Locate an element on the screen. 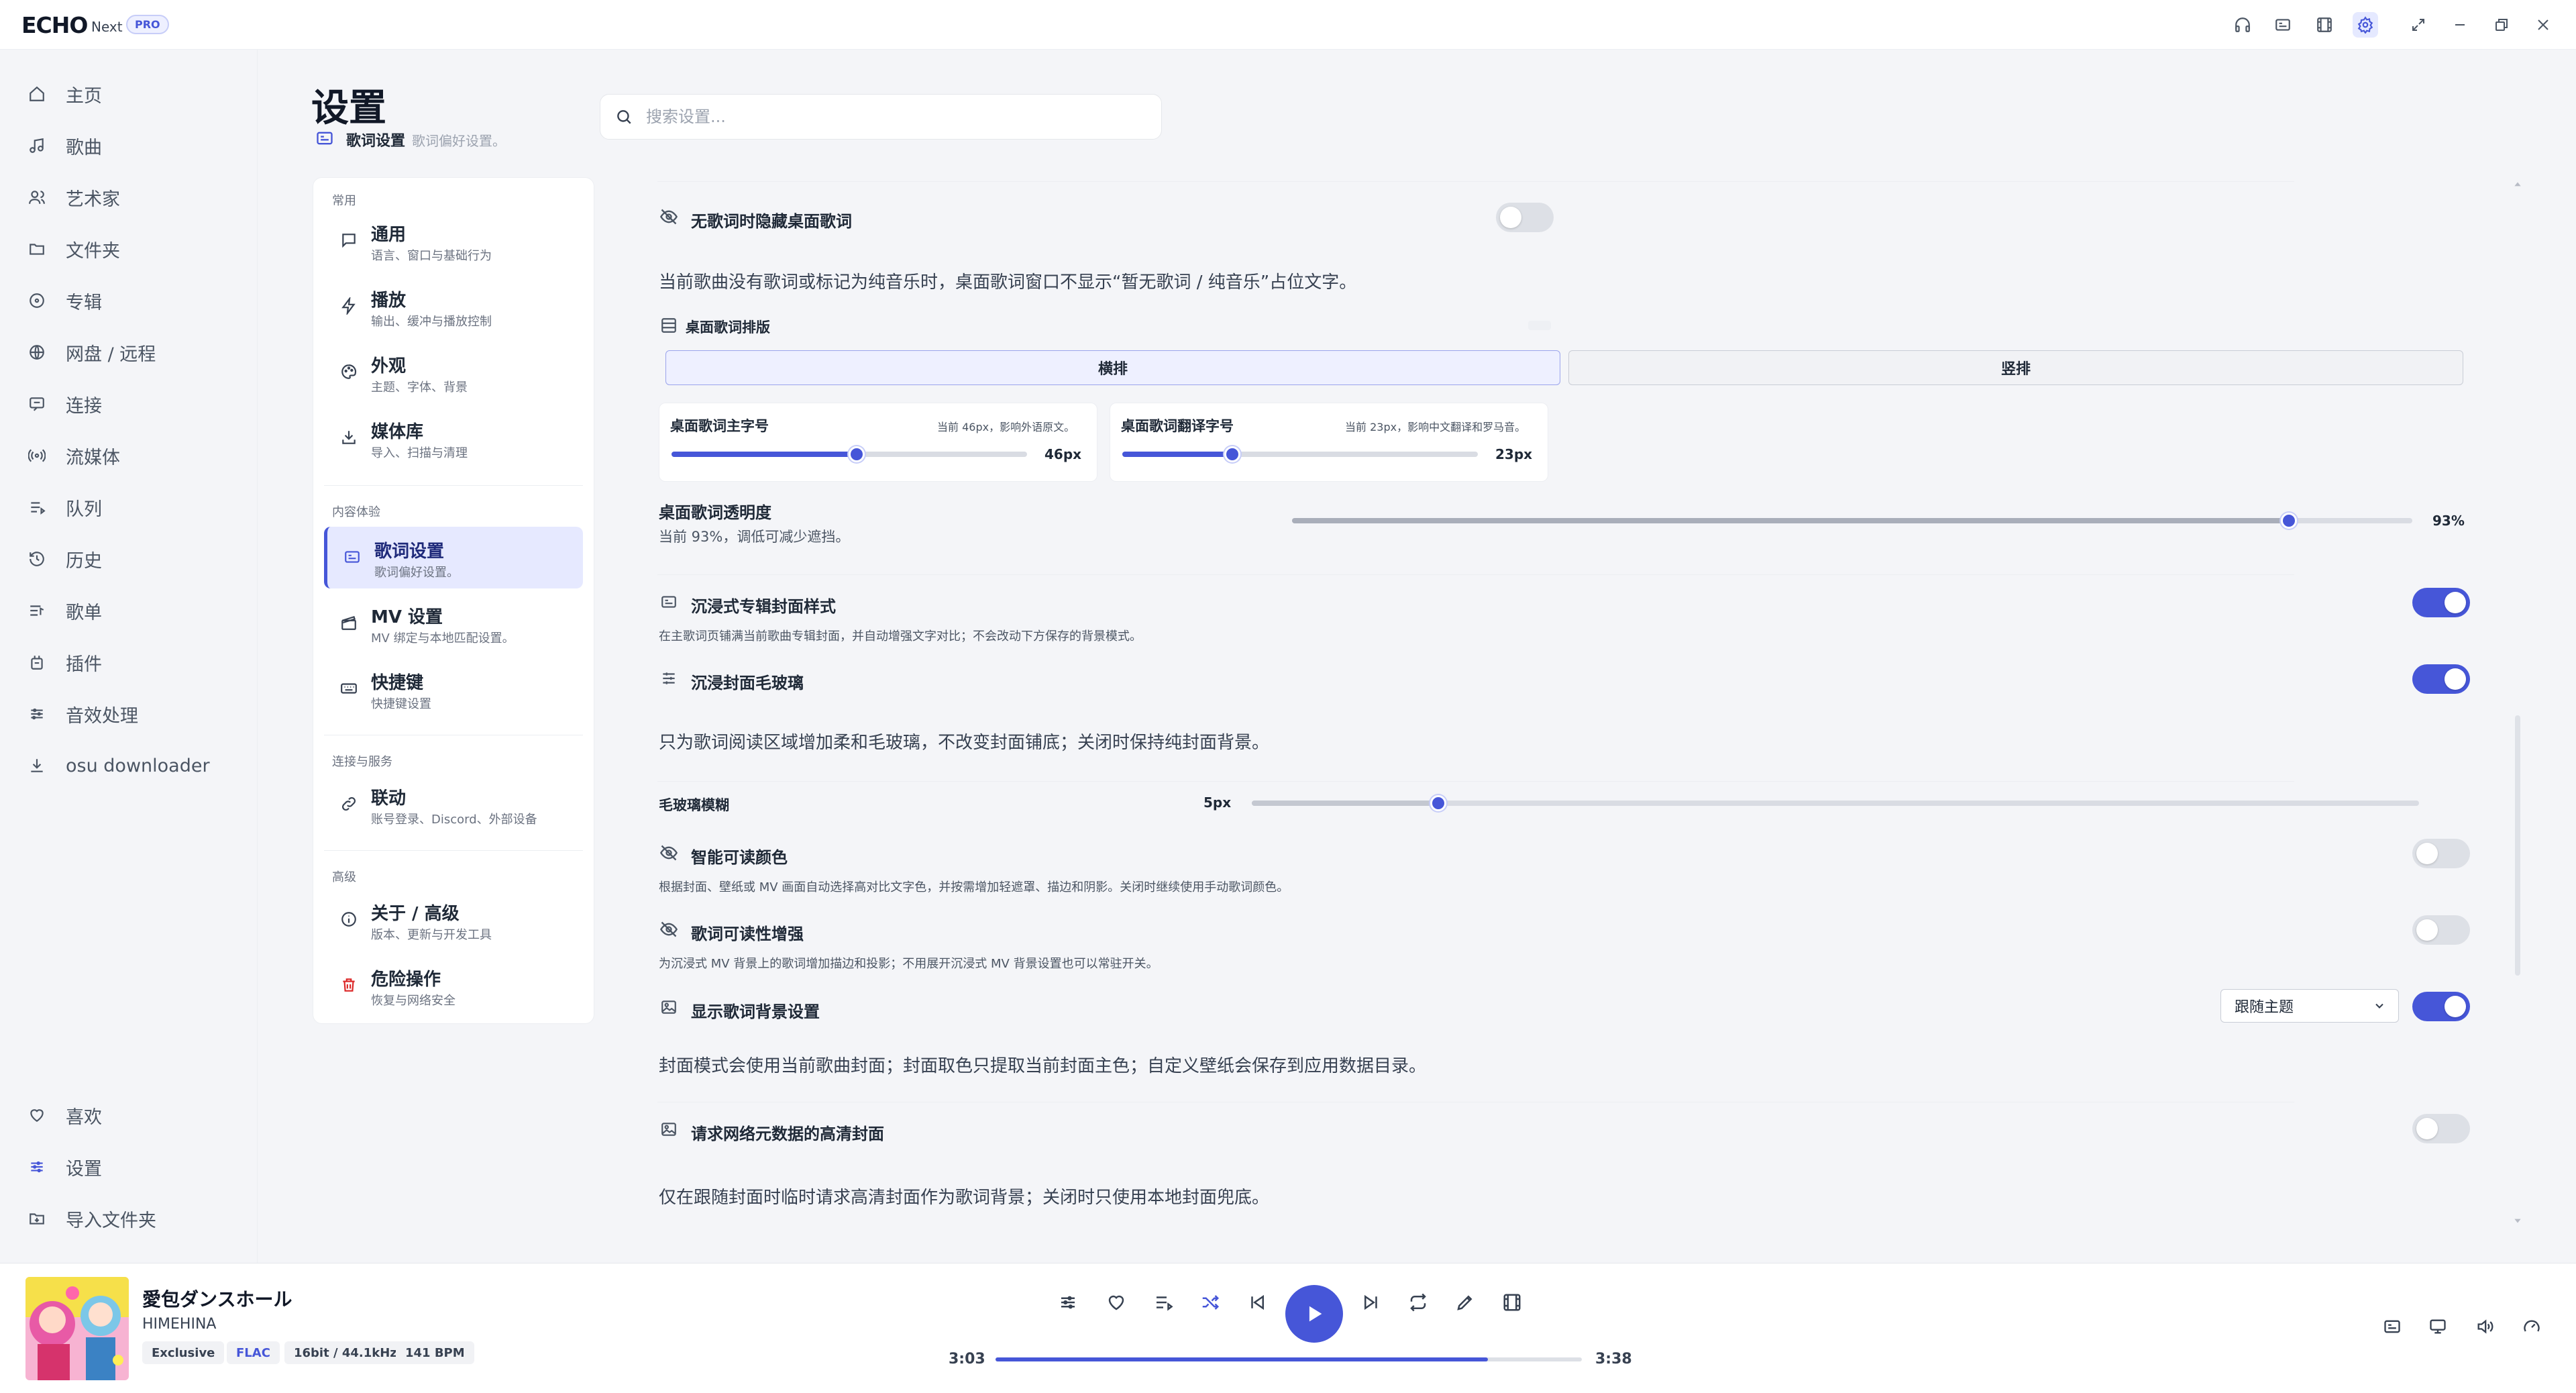 The height and width of the screenshot is (1393, 2576). eye-off-icon is located at coordinates (669, 217).